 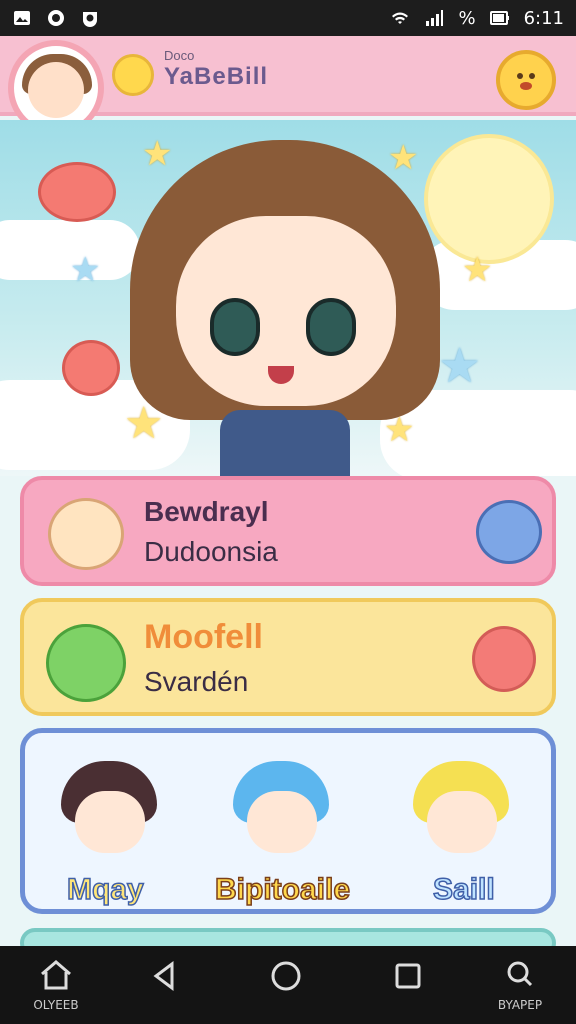 What do you see at coordinates (288, 18) in the screenshot?
I see `status-bar: % 6:11` at bounding box center [288, 18].